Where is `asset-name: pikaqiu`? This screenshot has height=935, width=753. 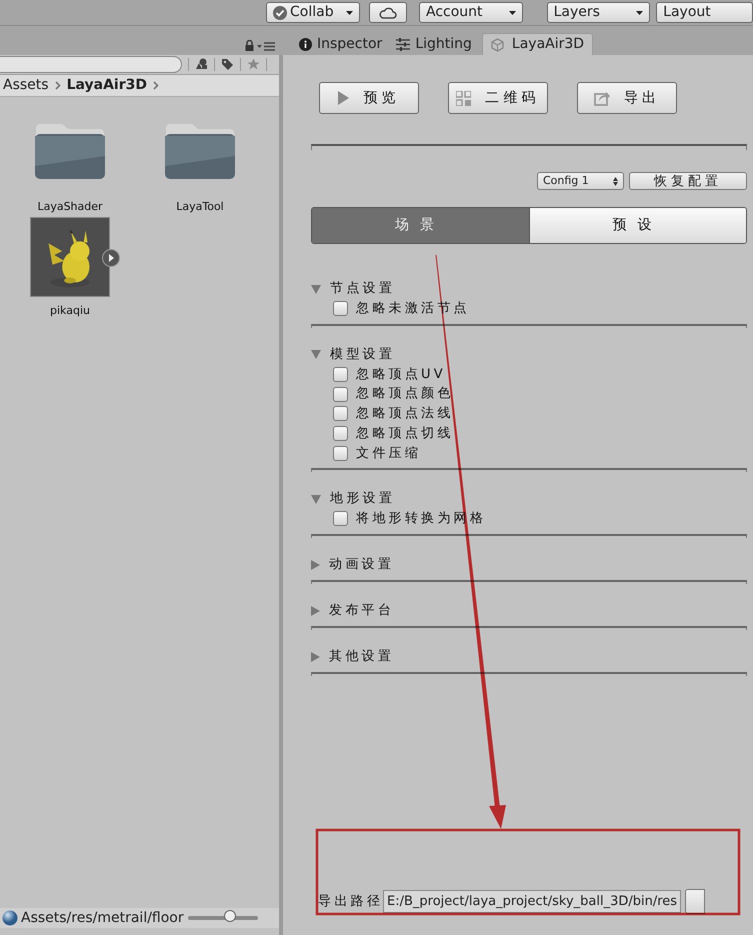
asset-name: pikaqiu is located at coordinates (70, 311).